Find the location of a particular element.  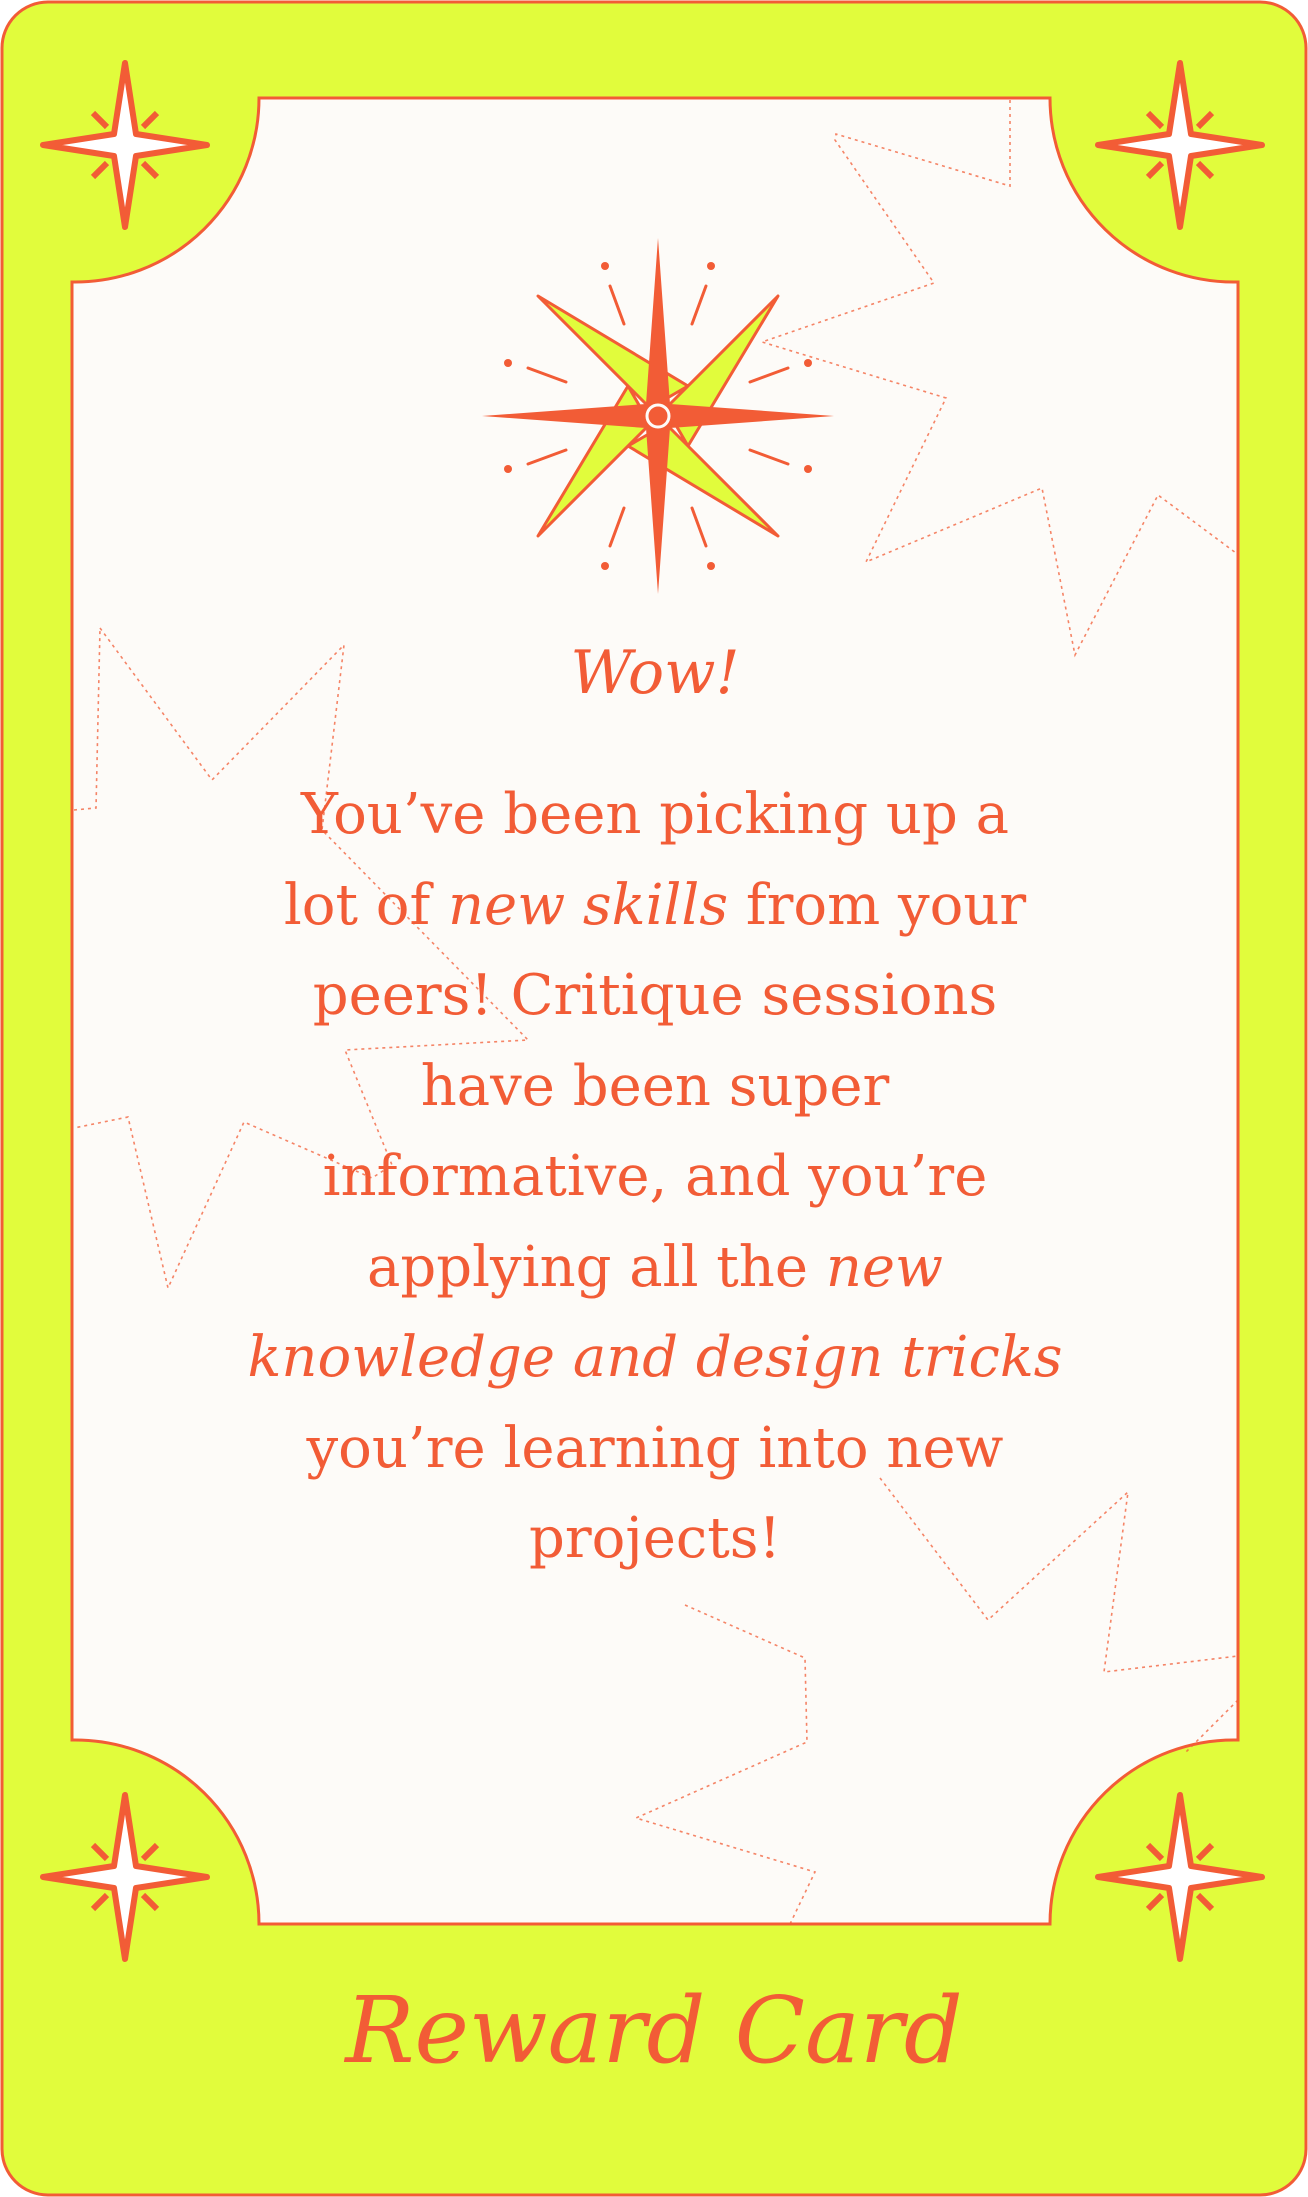

message-line: informative, and you’re is located at coordinates (655, 1177).